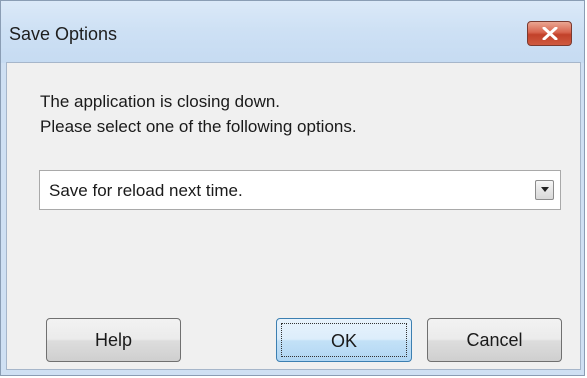 Image resolution: width=587 pixels, height=378 pixels. I want to click on ok-button-label: OK, so click(344, 340).